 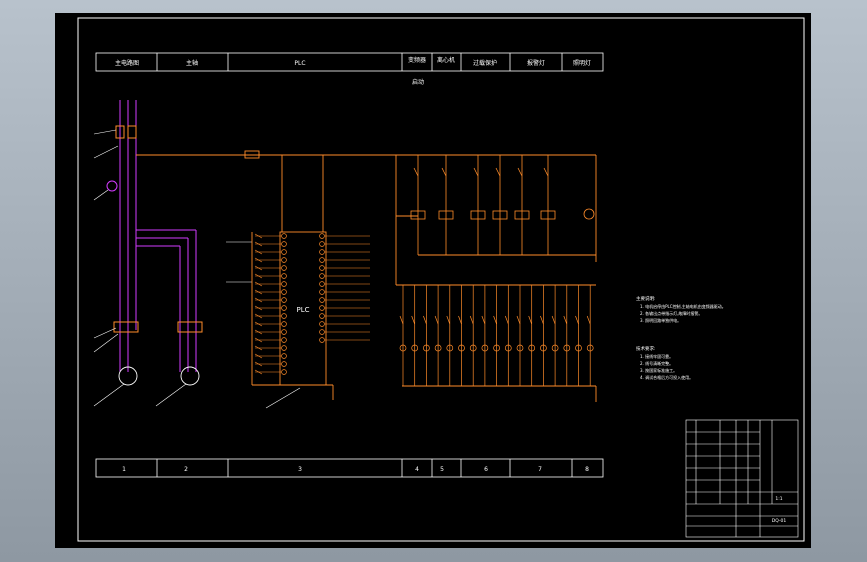 What do you see at coordinates (446, 60) in the screenshot?
I see `header-cell-5: 离心机` at bounding box center [446, 60].